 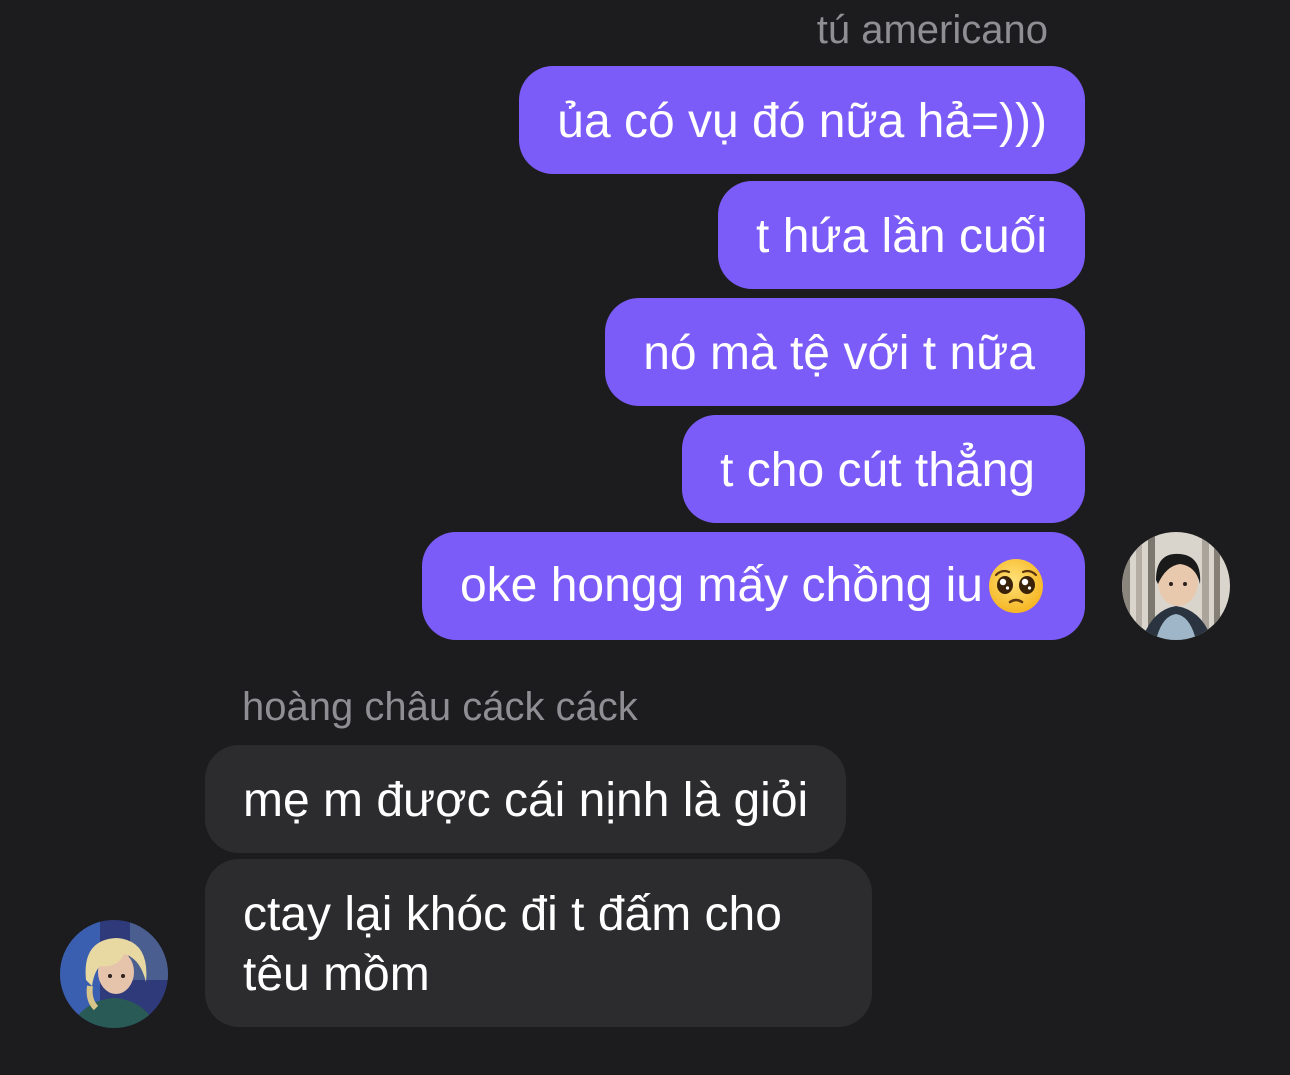 What do you see at coordinates (1016, 586) in the screenshot?
I see `pleading-face-emoji` at bounding box center [1016, 586].